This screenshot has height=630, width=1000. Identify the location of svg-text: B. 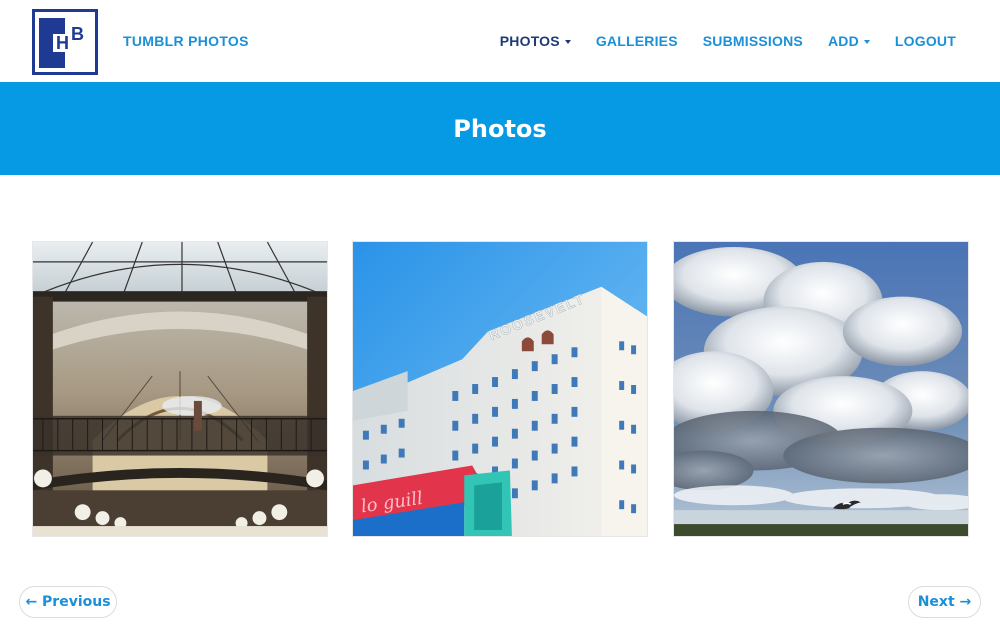
(77, 34).